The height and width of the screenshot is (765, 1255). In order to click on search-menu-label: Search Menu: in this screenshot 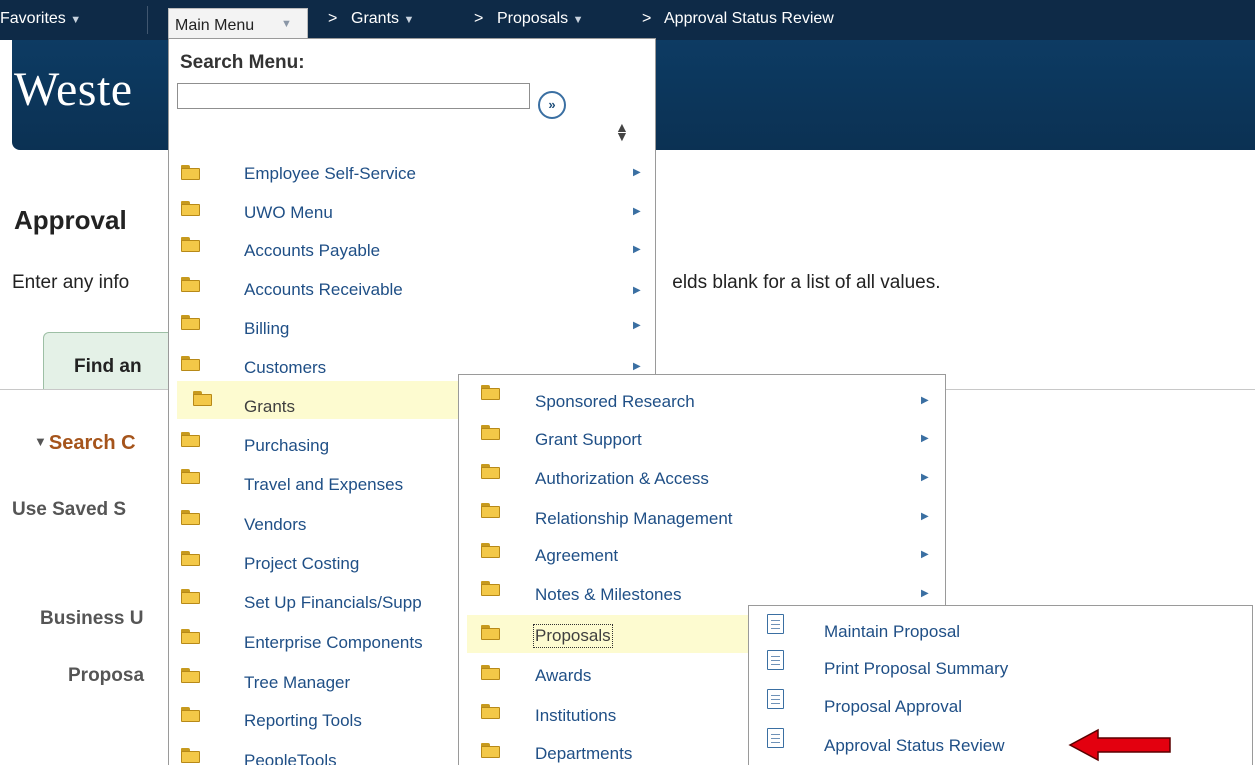, I will do `click(242, 62)`.